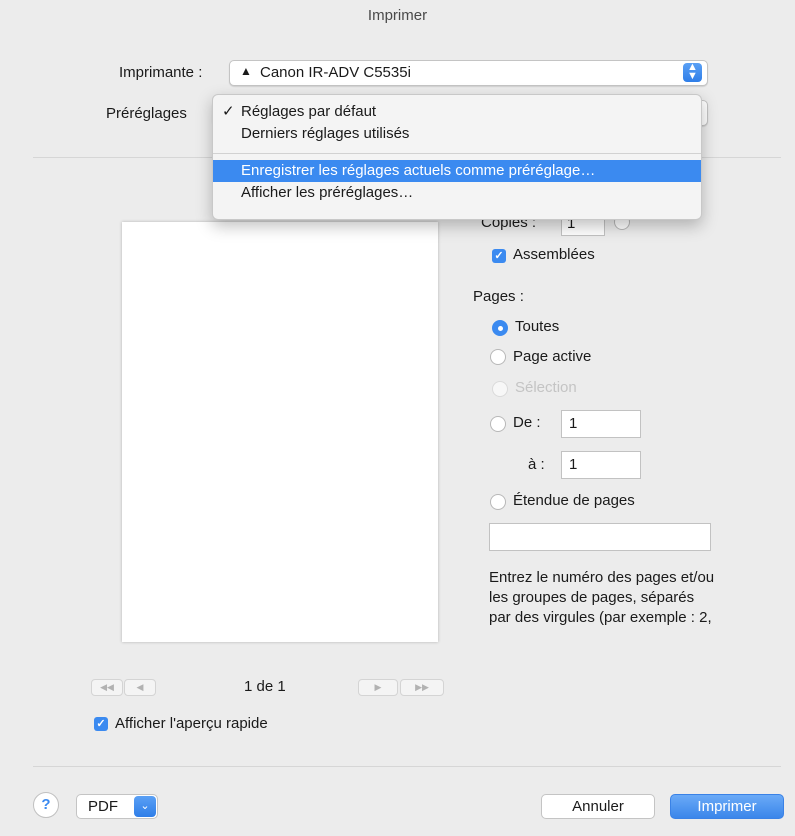 The image size is (795, 836). What do you see at coordinates (499, 256) in the screenshot?
I see `collated-checkbox: ✓` at bounding box center [499, 256].